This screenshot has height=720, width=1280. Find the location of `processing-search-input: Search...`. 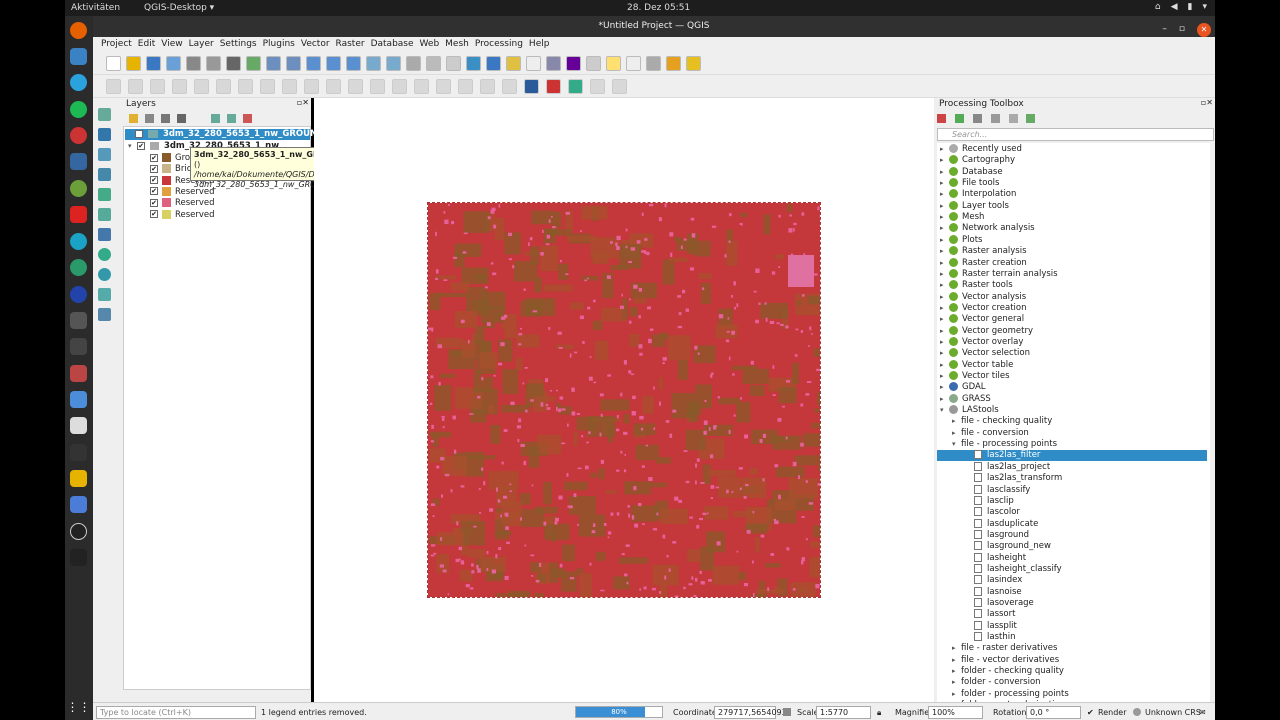

processing-search-input: Search... is located at coordinates (1075, 134).